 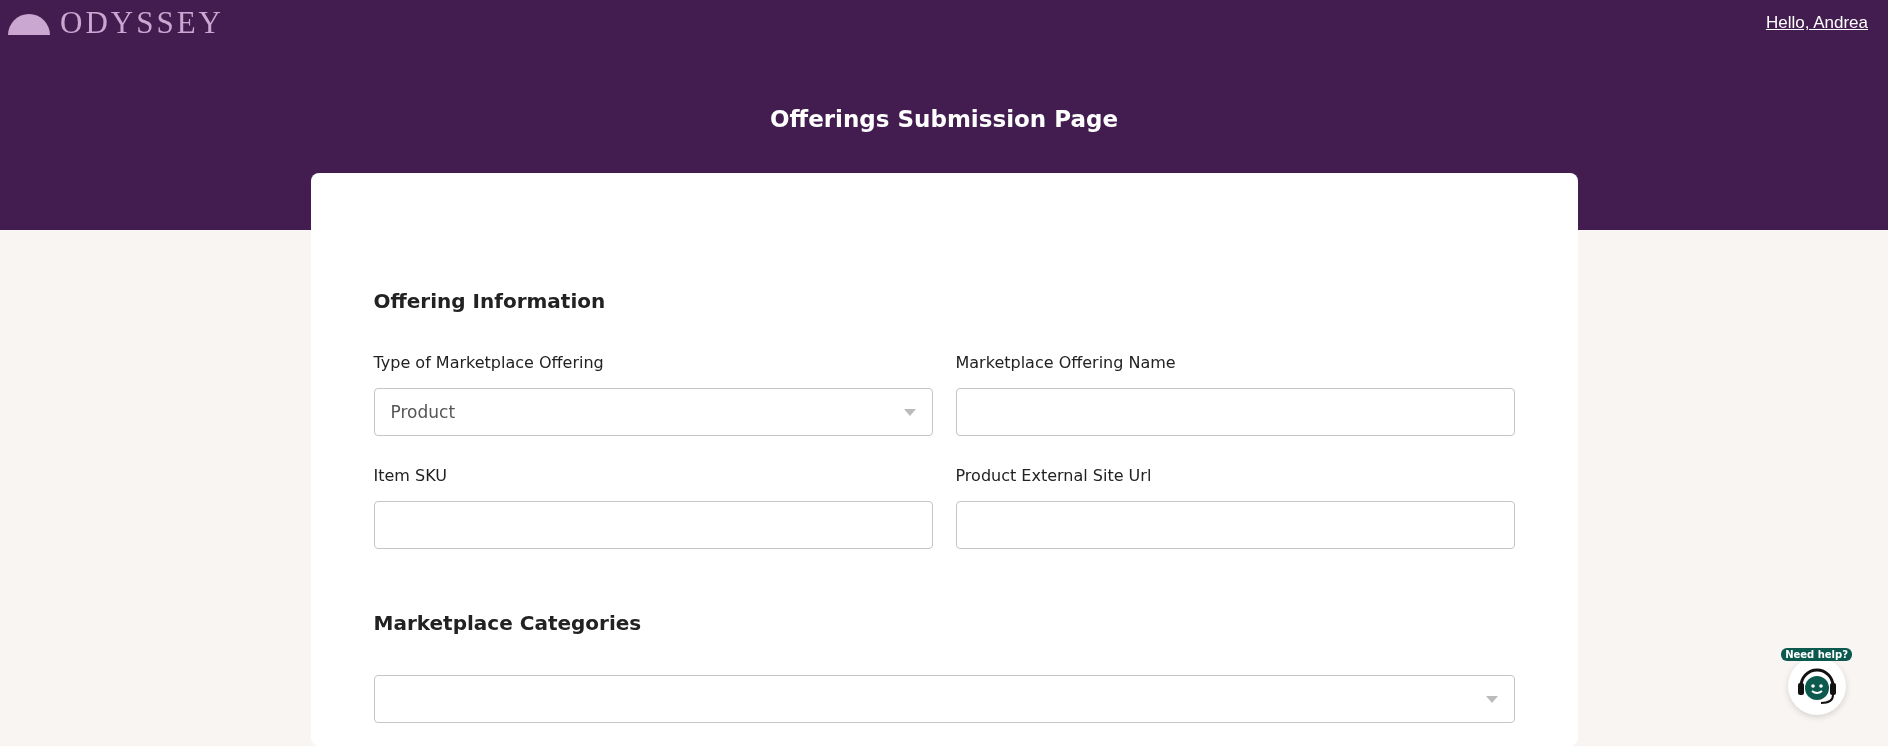 I want to click on section-heading: Offering Information, so click(x=490, y=301).